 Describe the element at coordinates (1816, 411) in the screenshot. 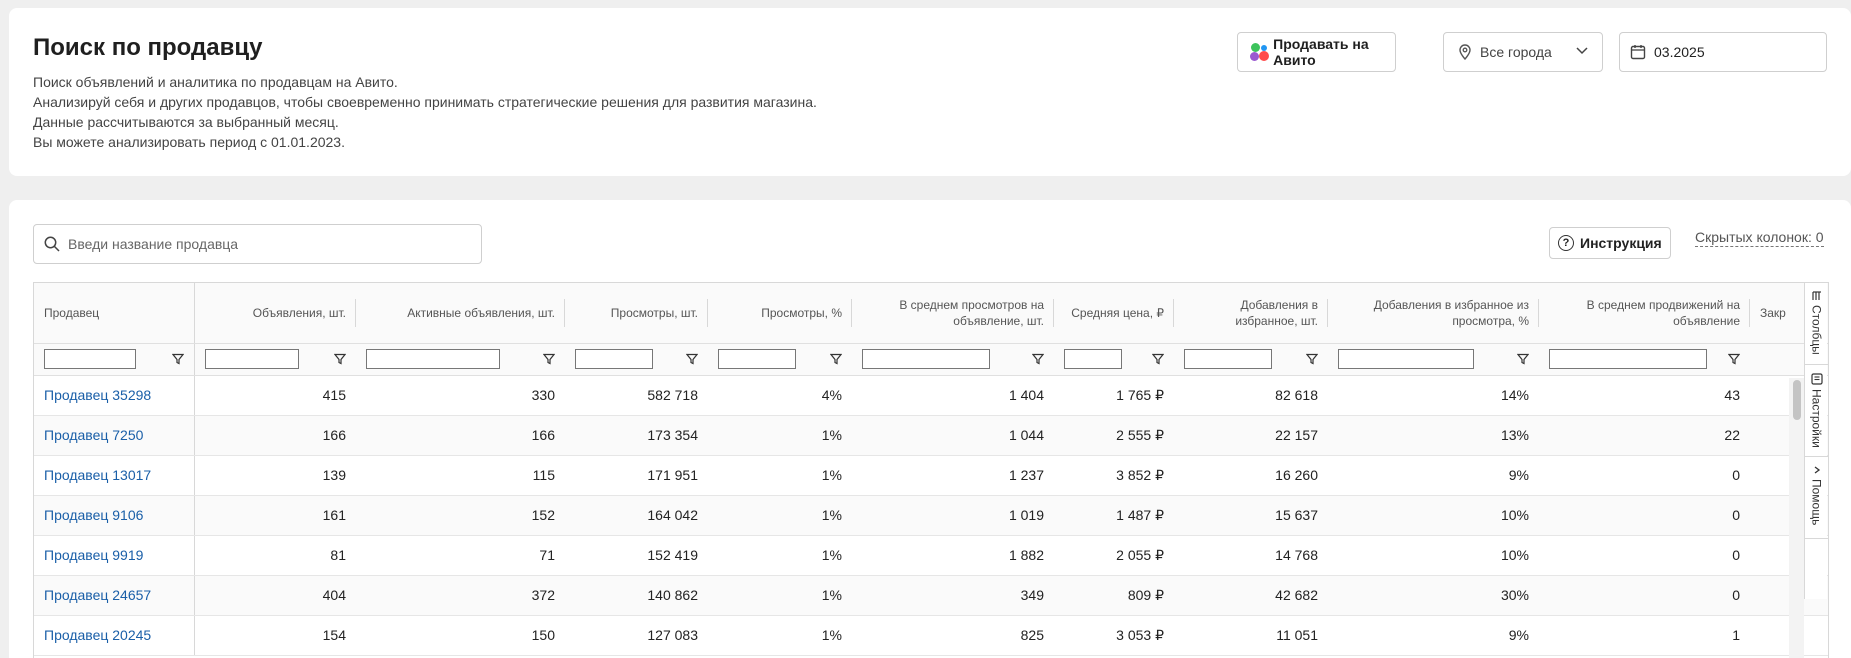

I see `side-tab-settings: Настройки` at that location.